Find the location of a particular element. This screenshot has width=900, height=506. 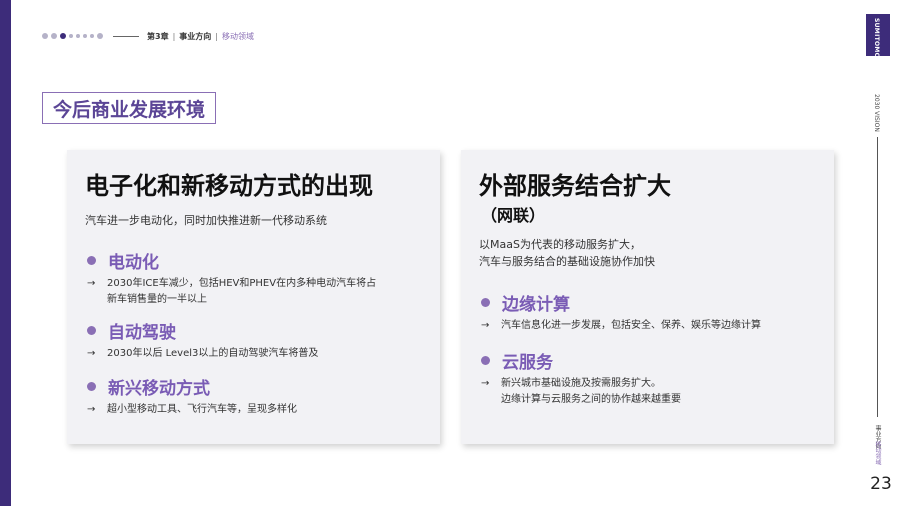

breadcrumb-chapter: 第3章 is located at coordinates (158, 36).